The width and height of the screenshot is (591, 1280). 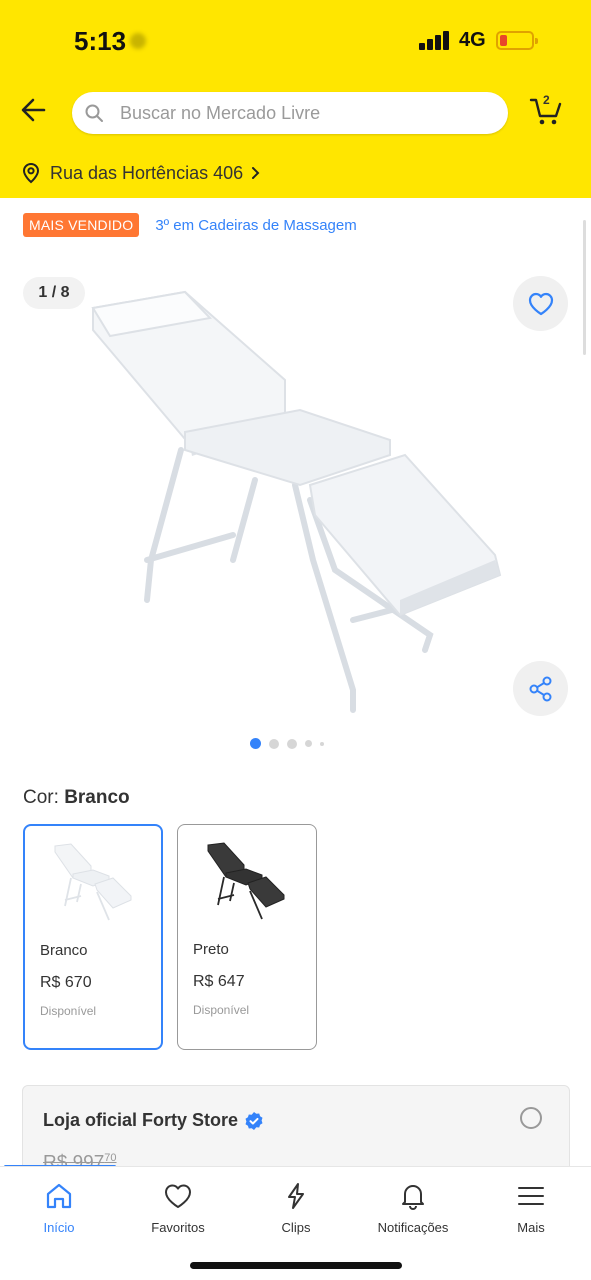 I want to click on favorite-button, so click(x=540, y=303).